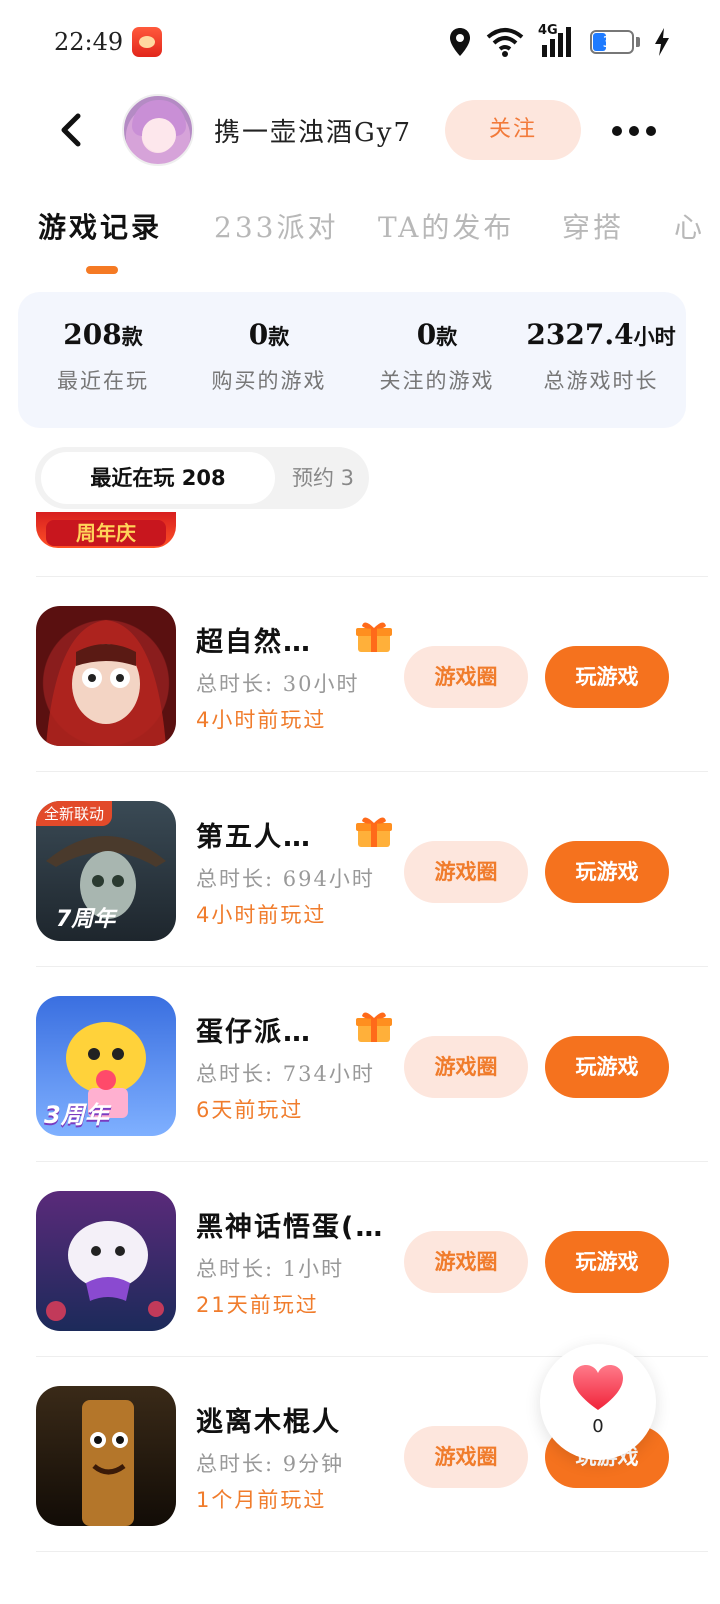 The height and width of the screenshot is (1604, 720). What do you see at coordinates (601, 356) in the screenshot?
I see `stat-total-playtime: 2327.4小时 总游戏时长` at bounding box center [601, 356].